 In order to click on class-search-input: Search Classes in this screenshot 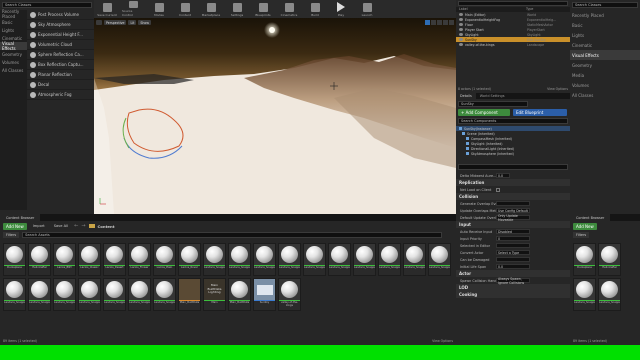, I will do `click(47, 5)`.